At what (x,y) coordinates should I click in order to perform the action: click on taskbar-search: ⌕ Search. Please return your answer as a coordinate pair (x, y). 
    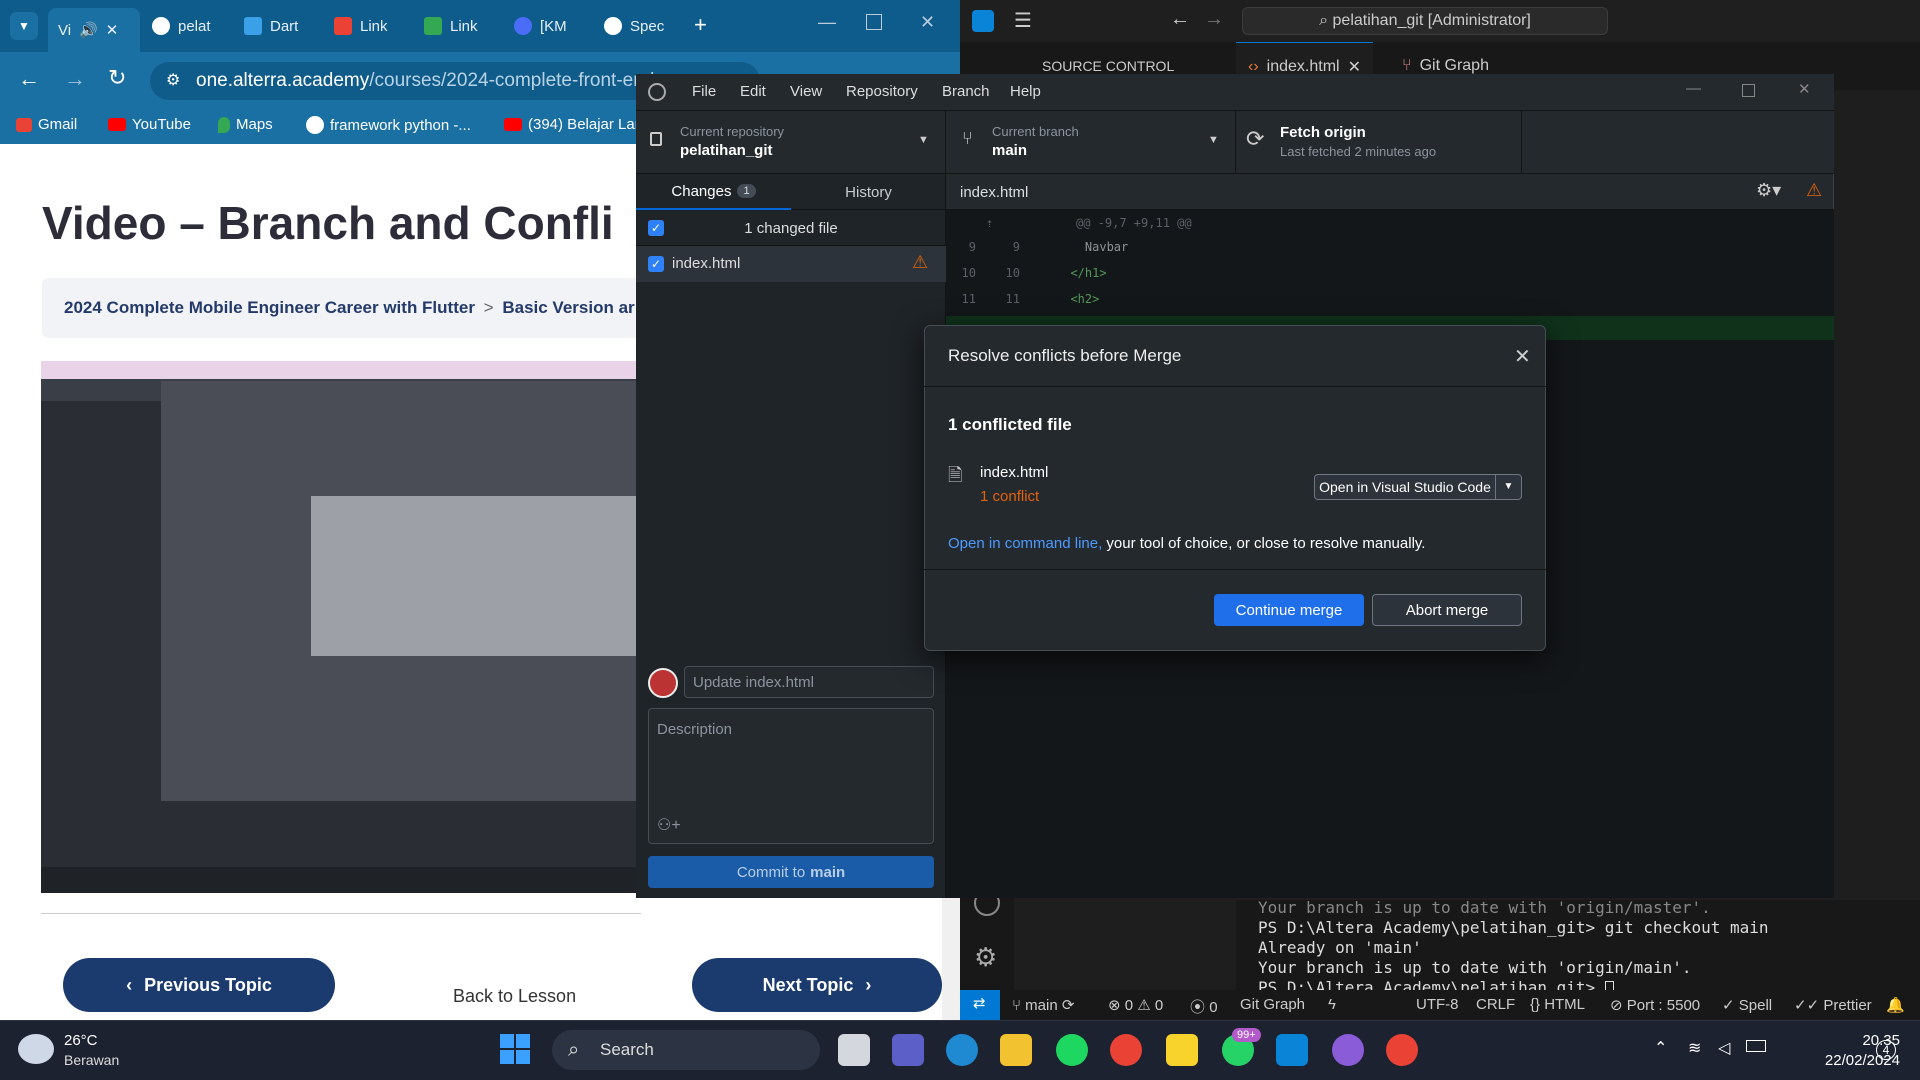
    Looking at the image, I should click on (686, 1050).